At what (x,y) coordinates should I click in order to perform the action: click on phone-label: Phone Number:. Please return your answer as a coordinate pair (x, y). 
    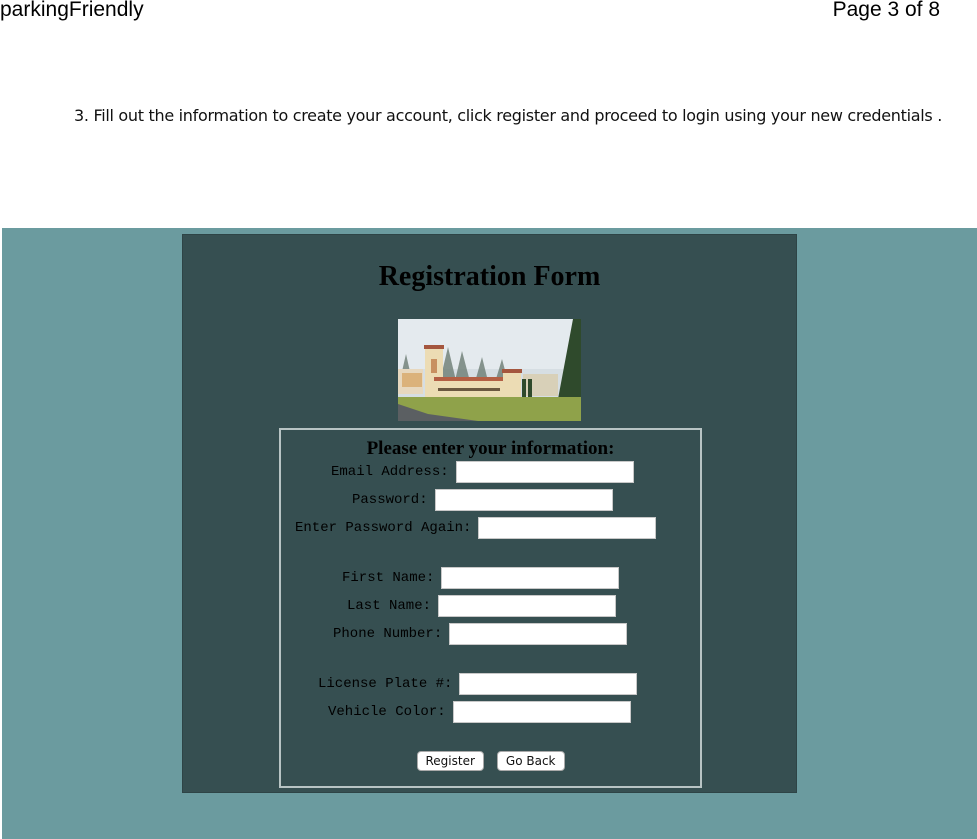
    Looking at the image, I should click on (388, 634).